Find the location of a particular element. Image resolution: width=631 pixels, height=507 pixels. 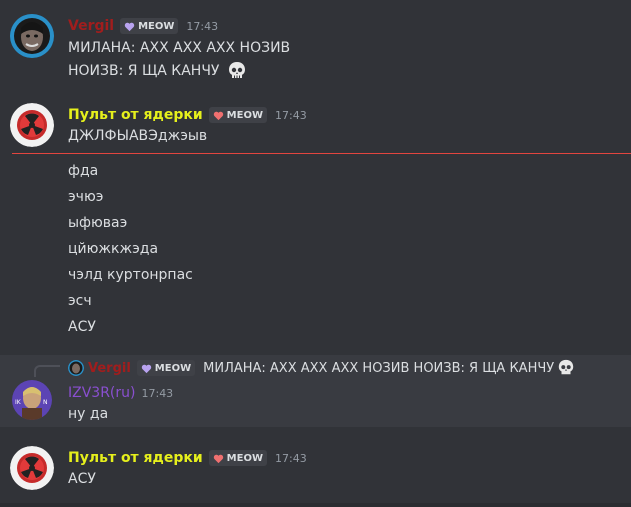

reply-connector is located at coordinates (47, 371).